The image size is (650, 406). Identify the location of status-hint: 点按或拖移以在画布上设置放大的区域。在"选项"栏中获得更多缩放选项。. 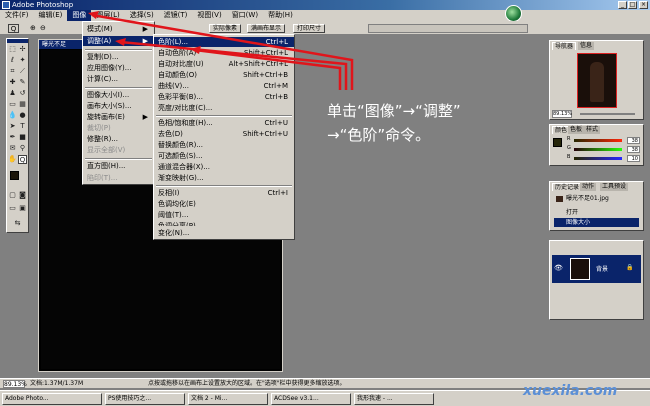
(247, 383).